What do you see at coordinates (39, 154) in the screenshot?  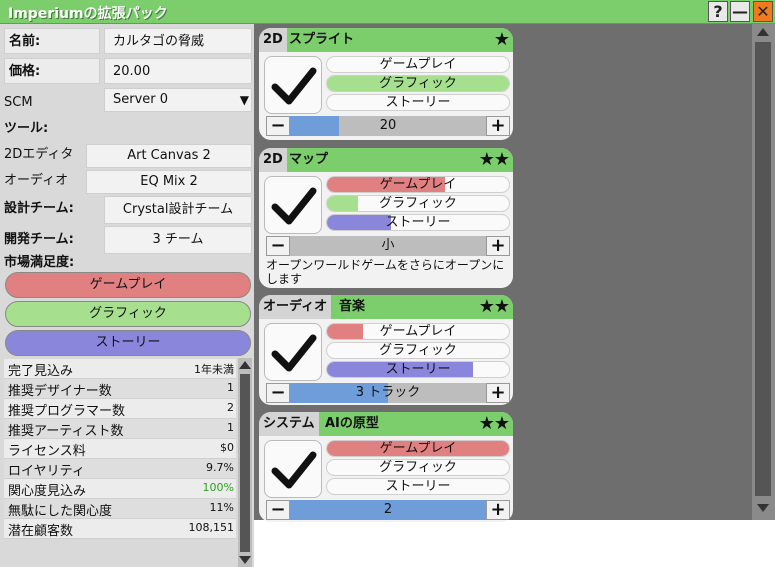 I see `editor-label: 2Dエディタ` at bounding box center [39, 154].